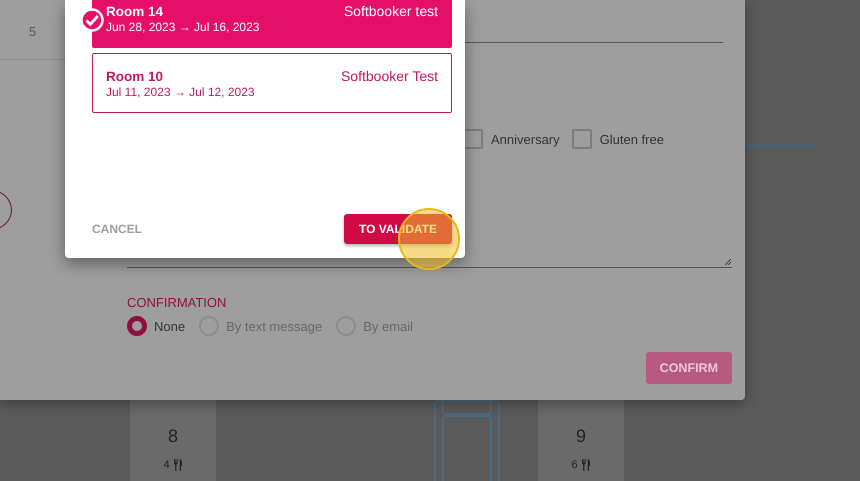  What do you see at coordinates (632, 139) in the screenshot?
I see `checkbox-label: Gluten free` at bounding box center [632, 139].